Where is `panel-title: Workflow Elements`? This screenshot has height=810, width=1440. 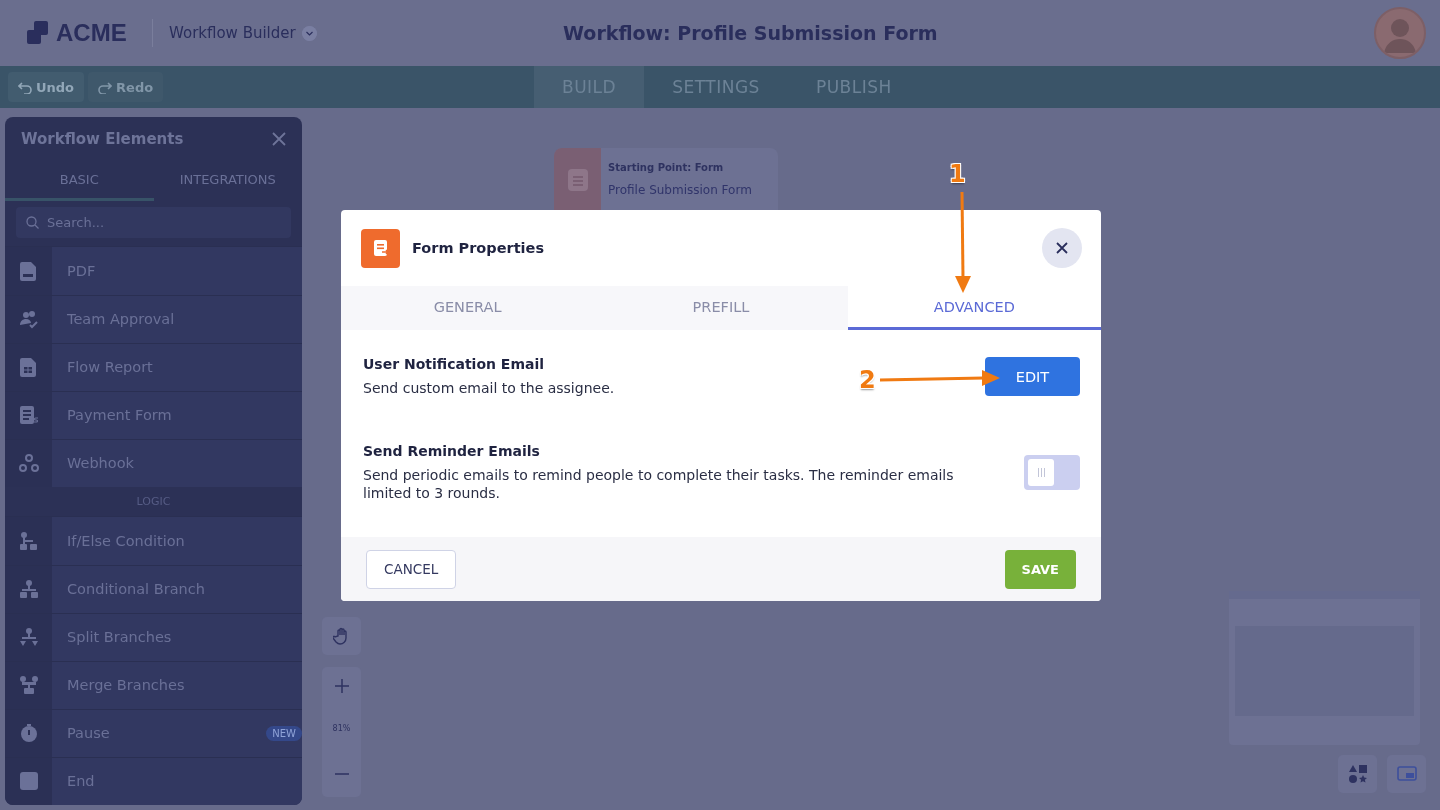
panel-title: Workflow Elements is located at coordinates (102, 138).